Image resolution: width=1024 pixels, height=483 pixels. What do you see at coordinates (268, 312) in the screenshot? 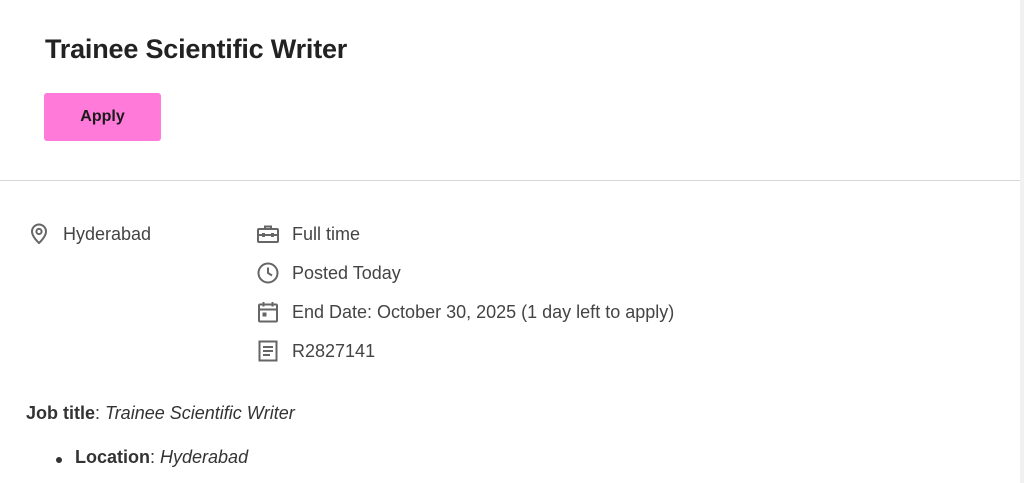
I see `calendar-icon` at bounding box center [268, 312].